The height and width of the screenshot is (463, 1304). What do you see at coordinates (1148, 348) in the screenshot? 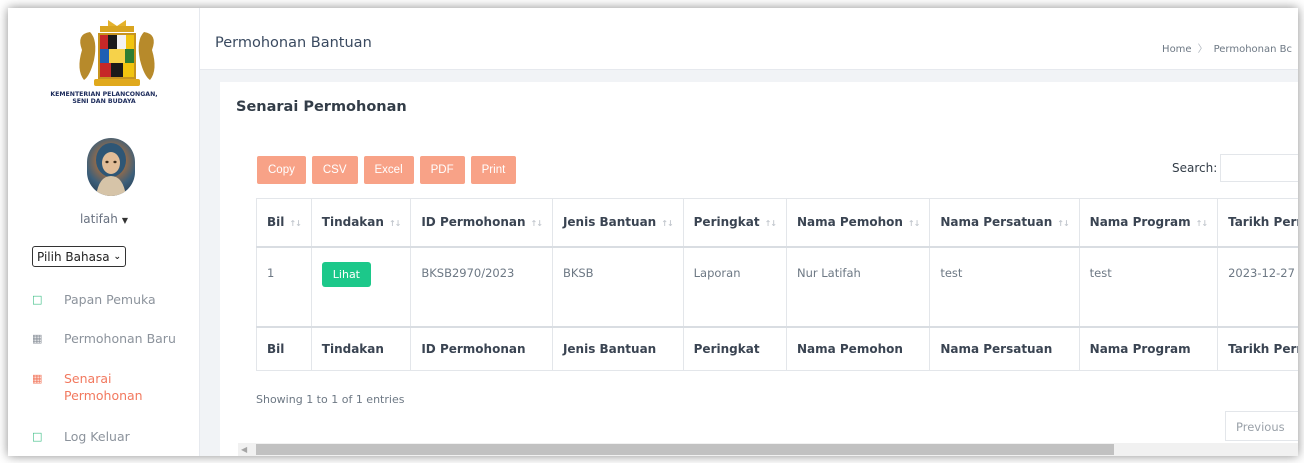
I see `column-footer: Nama Program` at bounding box center [1148, 348].